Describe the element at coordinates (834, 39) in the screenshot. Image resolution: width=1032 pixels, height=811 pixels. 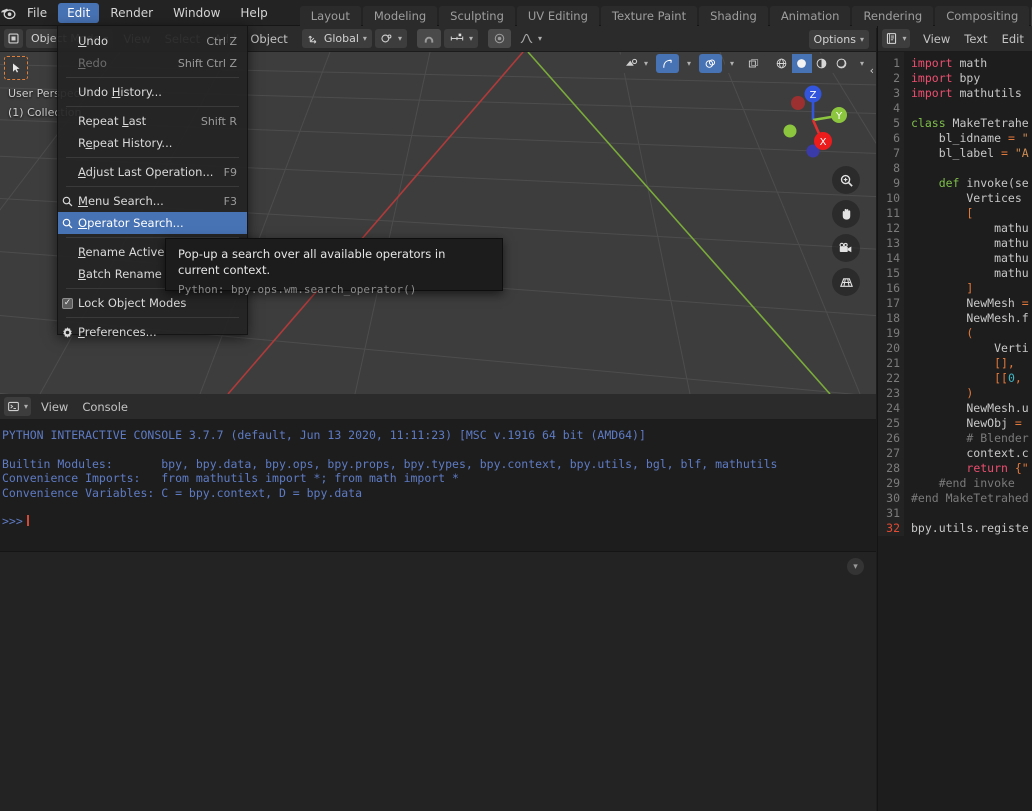
I see `options-label: Options` at that location.